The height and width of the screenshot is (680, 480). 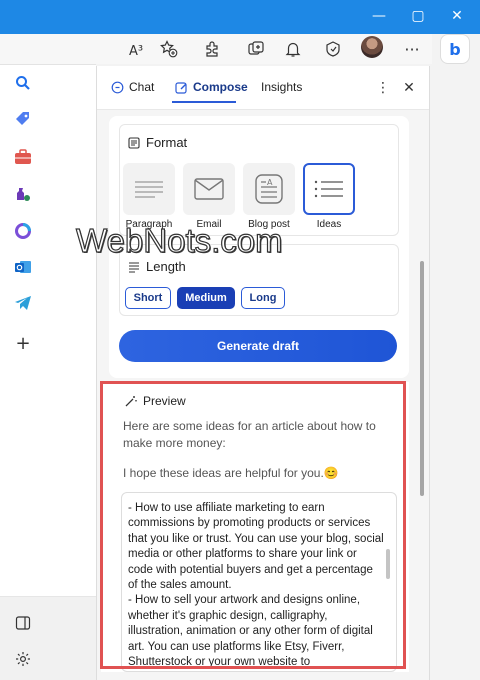 I want to click on add-icon: +, so click(x=23, y=343).